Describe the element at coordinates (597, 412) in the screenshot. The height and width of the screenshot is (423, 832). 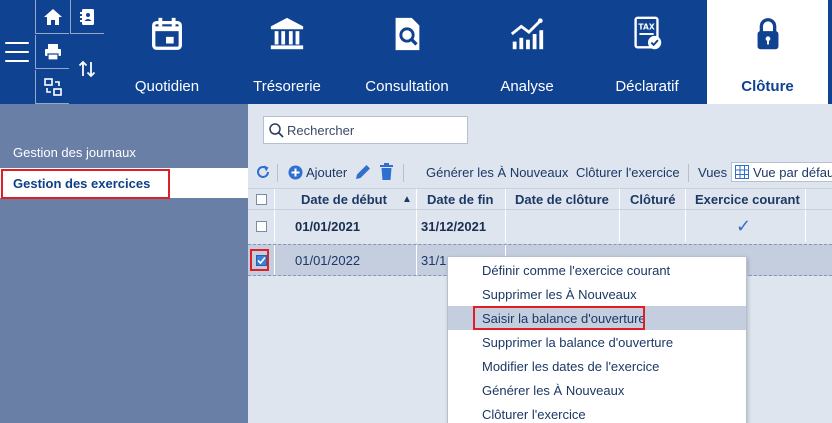
I see `menu-item-close-exercise: Clôturer l'exercice` at that location.